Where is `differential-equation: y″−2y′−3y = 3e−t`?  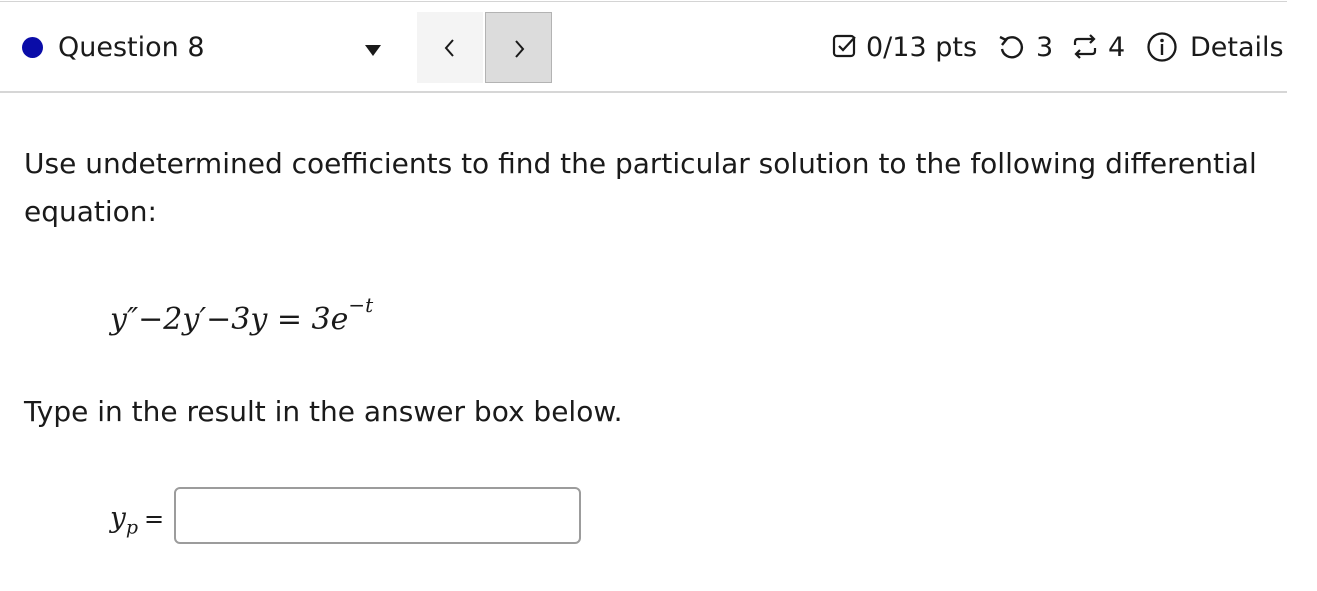
differential-equation: y″−2y′−3y = 3e−t is located at coordinates (241, 315).